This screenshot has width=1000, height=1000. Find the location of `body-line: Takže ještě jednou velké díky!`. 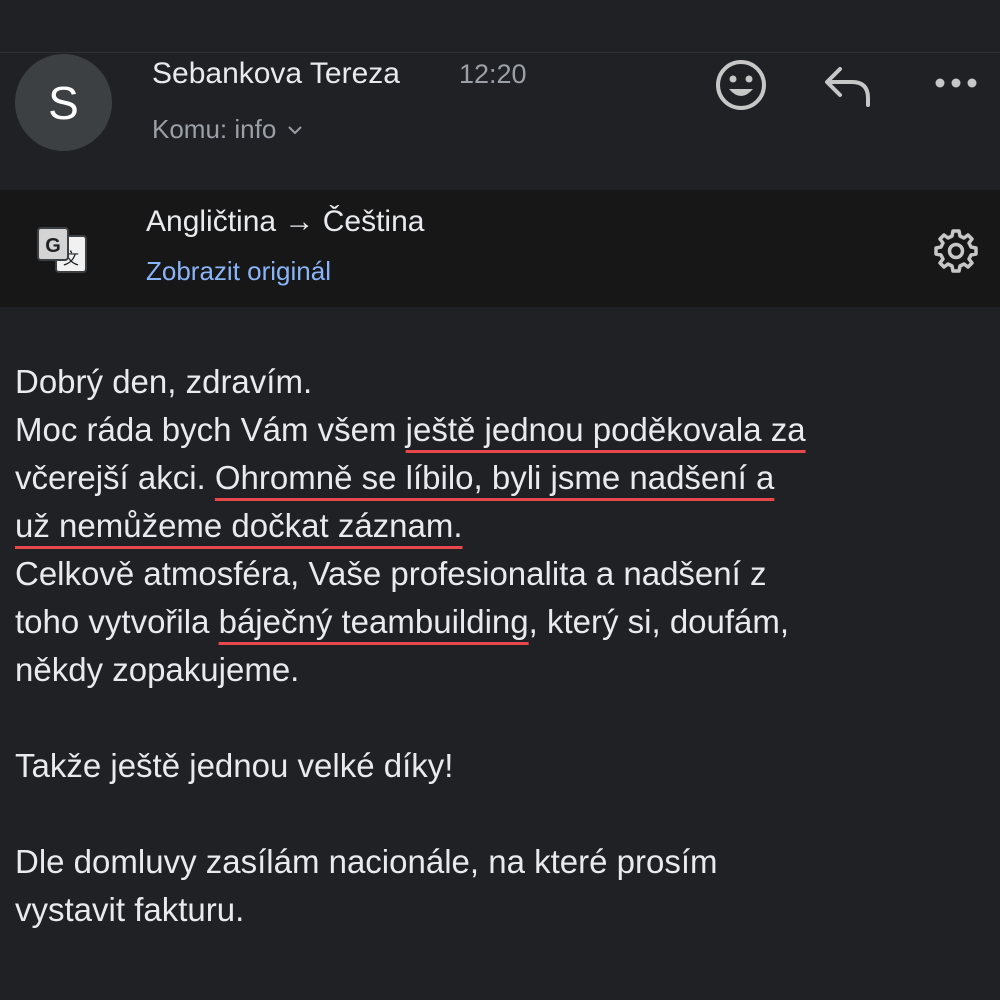

body-line: Takže ještě jednou velké díky! is located at coordinates (502, 766).